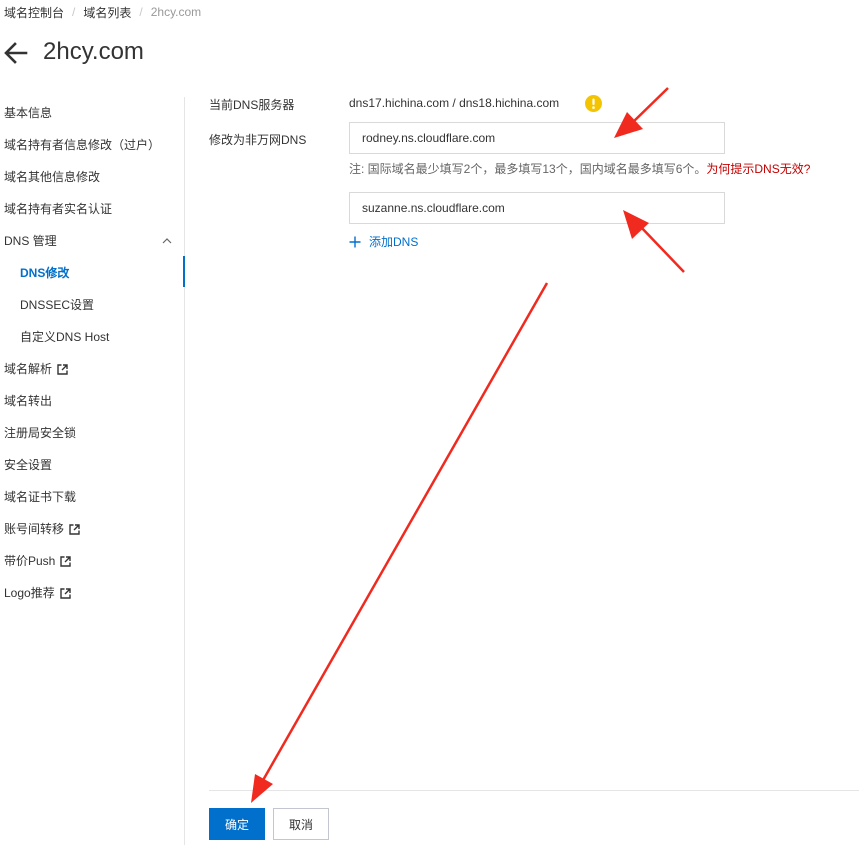 The height and width of the screenshot is (845, 859). I want to click on add-dns-button: 添加DNS, so click(383, 241).